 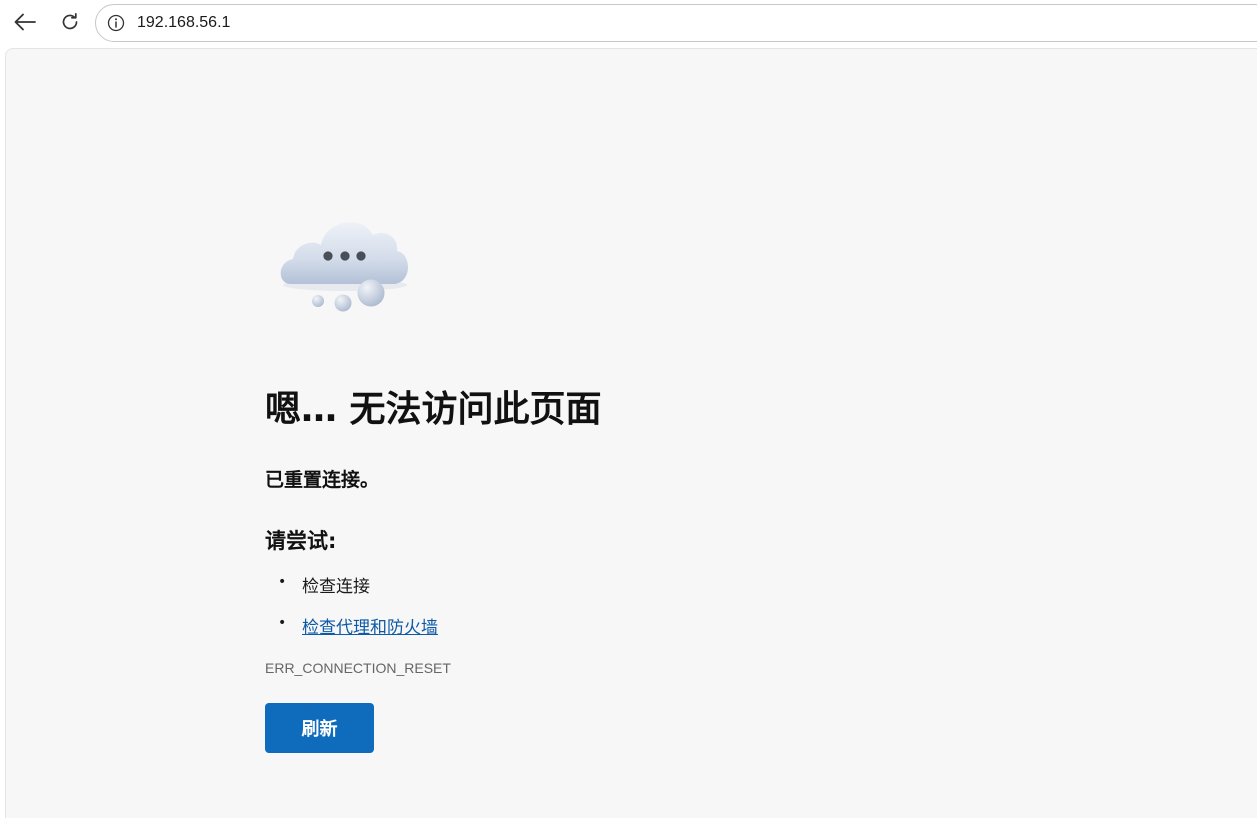 I want to click on page-title: 嗯… 无法访问此页面, so click(x=433, y=409).